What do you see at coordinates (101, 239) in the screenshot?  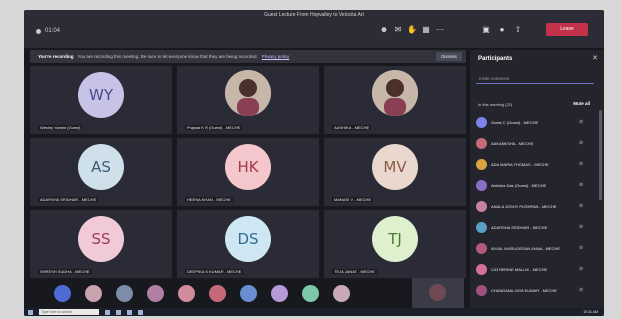 I see `initials-avatar: SS` at bounding box center [101, 239].